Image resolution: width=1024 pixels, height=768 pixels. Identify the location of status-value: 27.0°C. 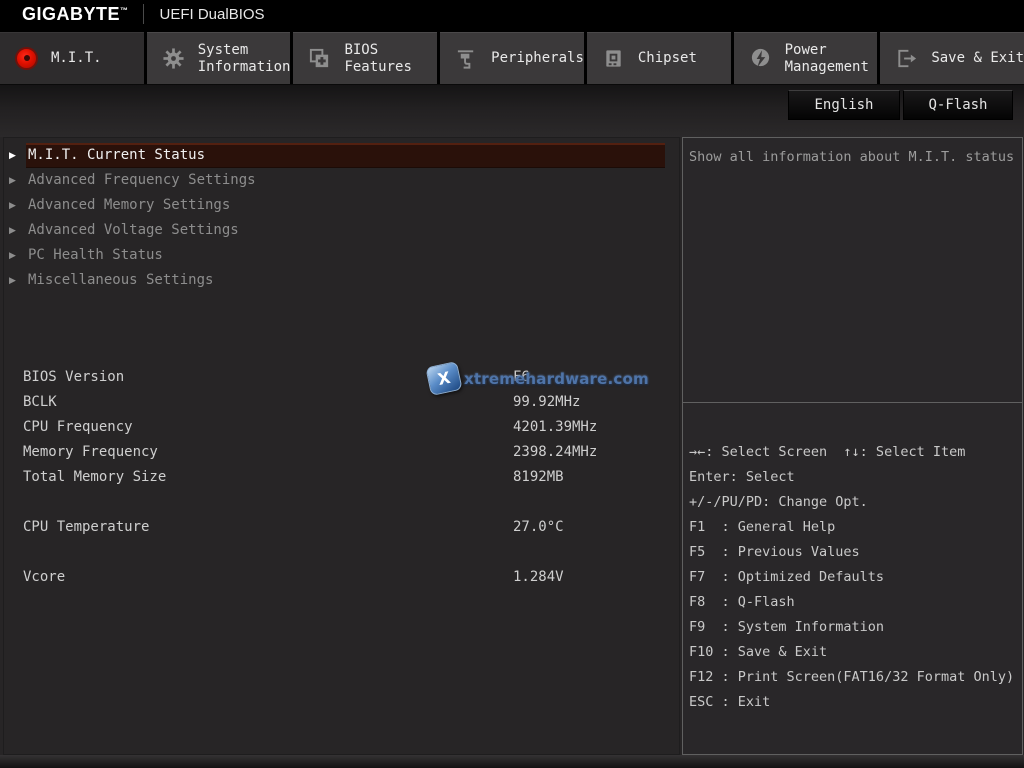
(538, 527).